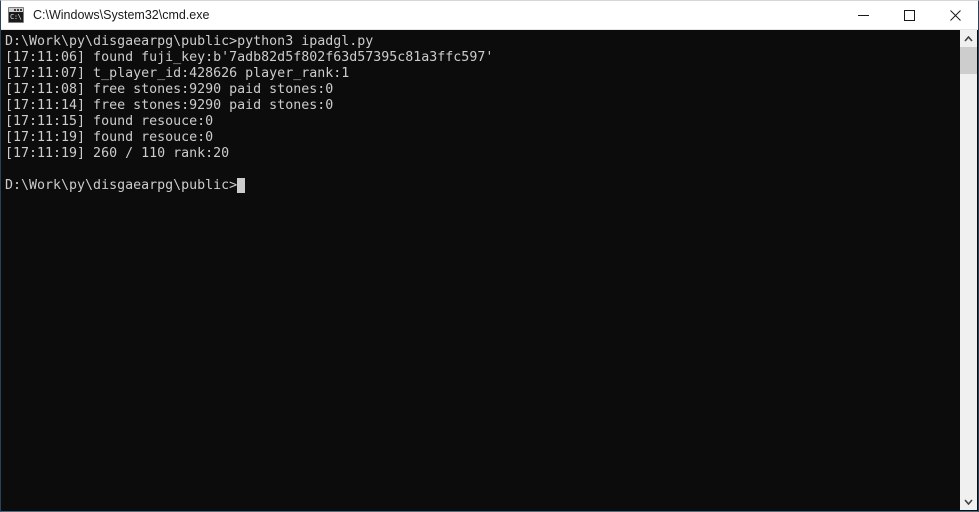  I want to click on maximize-icon, so click(909, 15).